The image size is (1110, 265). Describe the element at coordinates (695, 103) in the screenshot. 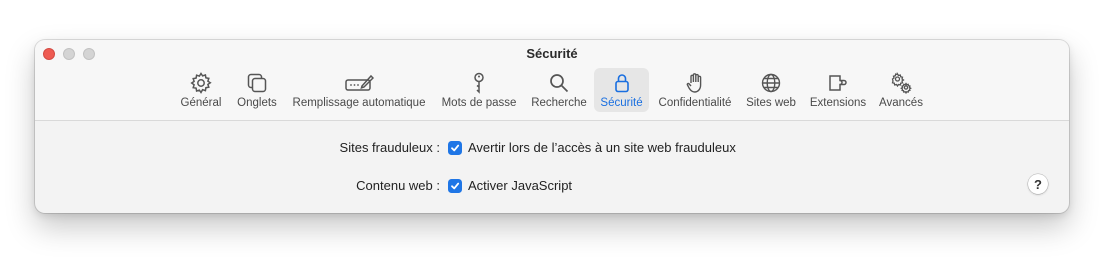

I see `tab-label: Confidentialité` at that location.